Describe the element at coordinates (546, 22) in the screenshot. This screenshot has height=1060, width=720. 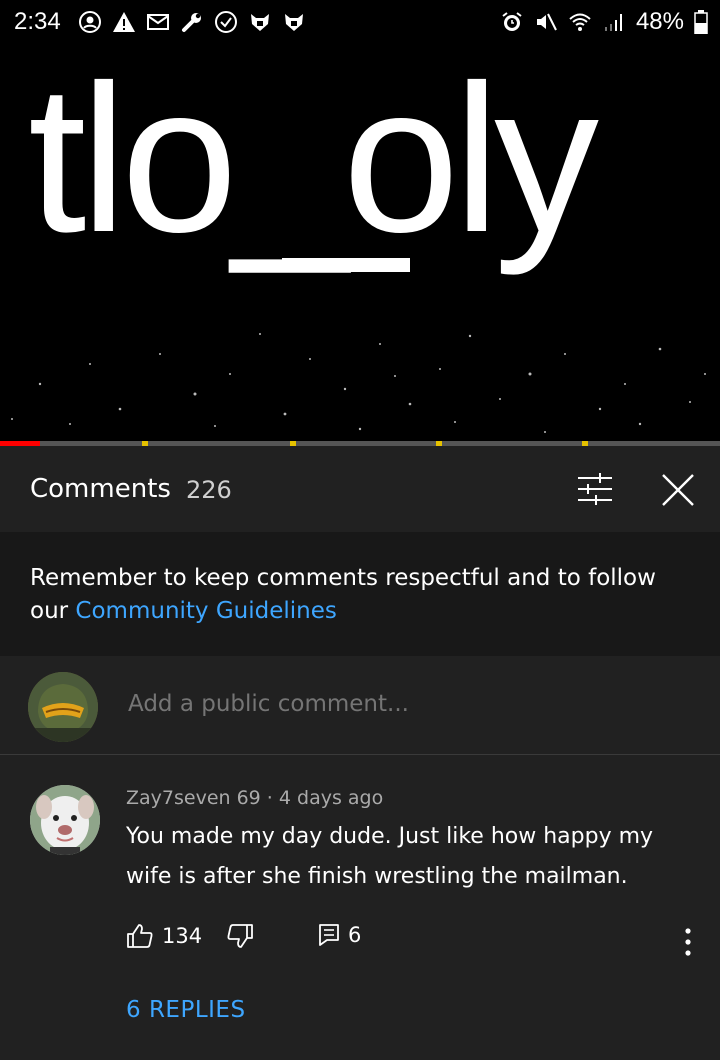
I see `mute-icon` at that location.